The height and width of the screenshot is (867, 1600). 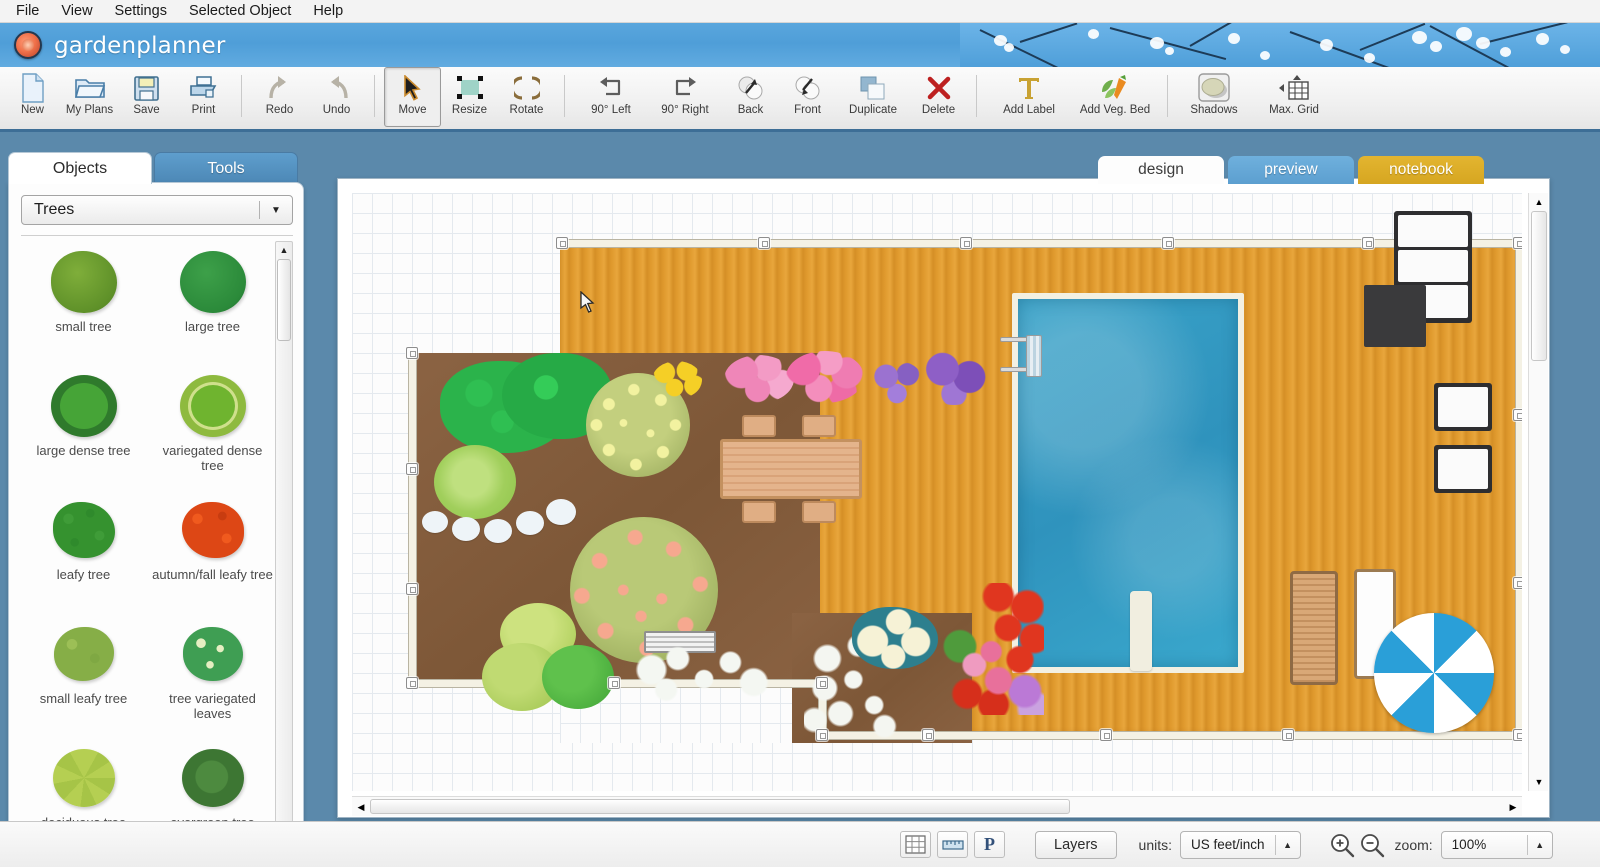 I want to click on horizontal-scroll-thumb, so click(x=720, y=806).